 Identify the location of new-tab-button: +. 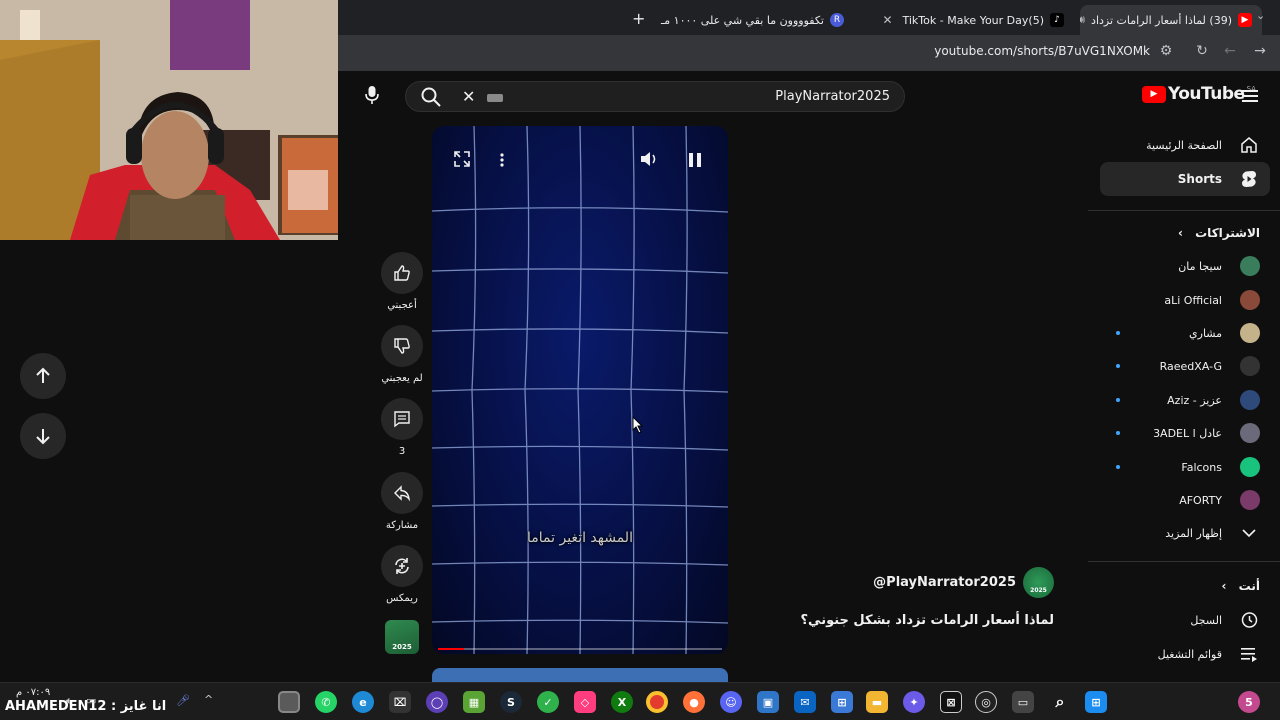
(638, 18).